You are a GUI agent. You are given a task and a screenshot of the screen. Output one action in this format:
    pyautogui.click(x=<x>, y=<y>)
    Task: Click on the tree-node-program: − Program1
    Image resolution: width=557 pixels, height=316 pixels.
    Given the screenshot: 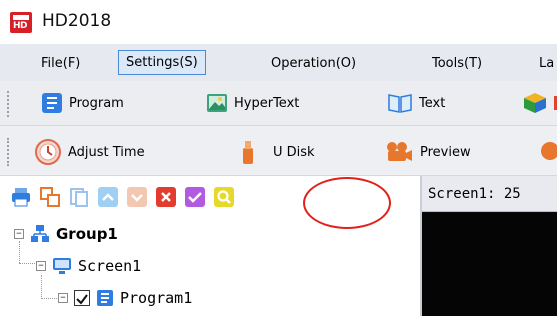 What is the action you would take?
    pyautogui.click(x=125, y=298)
    